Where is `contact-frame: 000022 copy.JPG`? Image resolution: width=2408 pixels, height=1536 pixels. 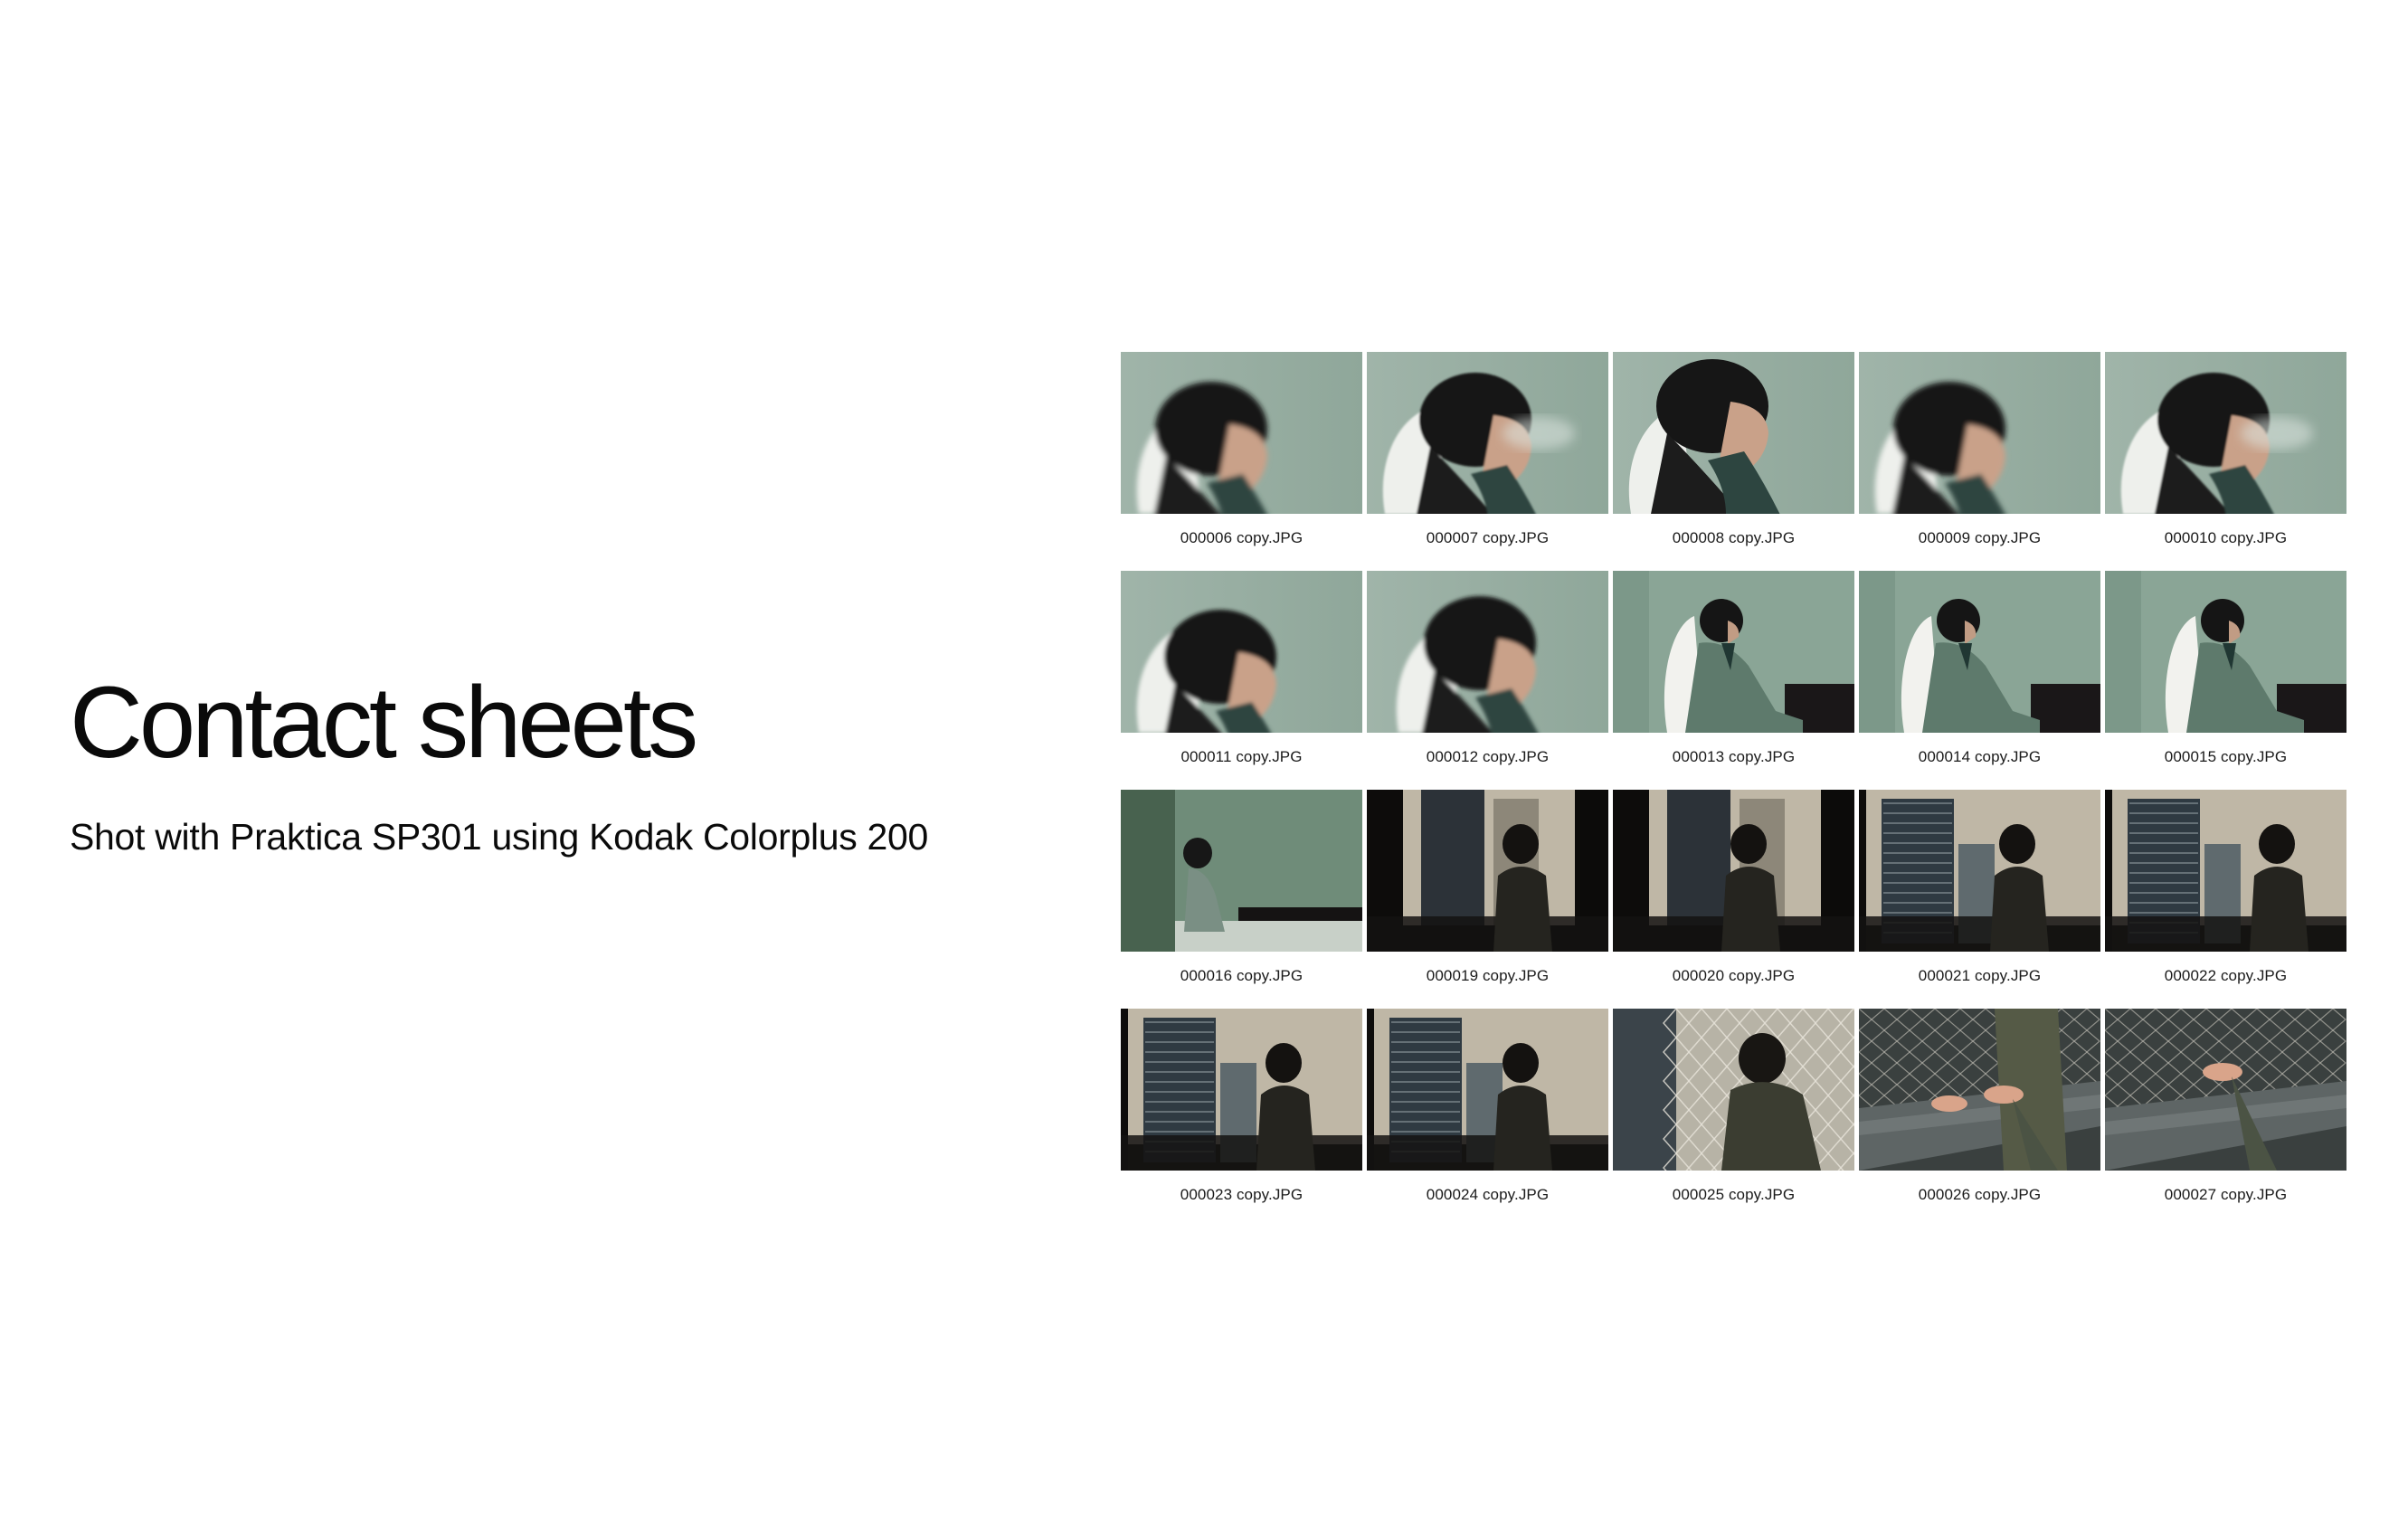 contact-frame: 000022 copy.JPG is located at coordinates (2225, 899).